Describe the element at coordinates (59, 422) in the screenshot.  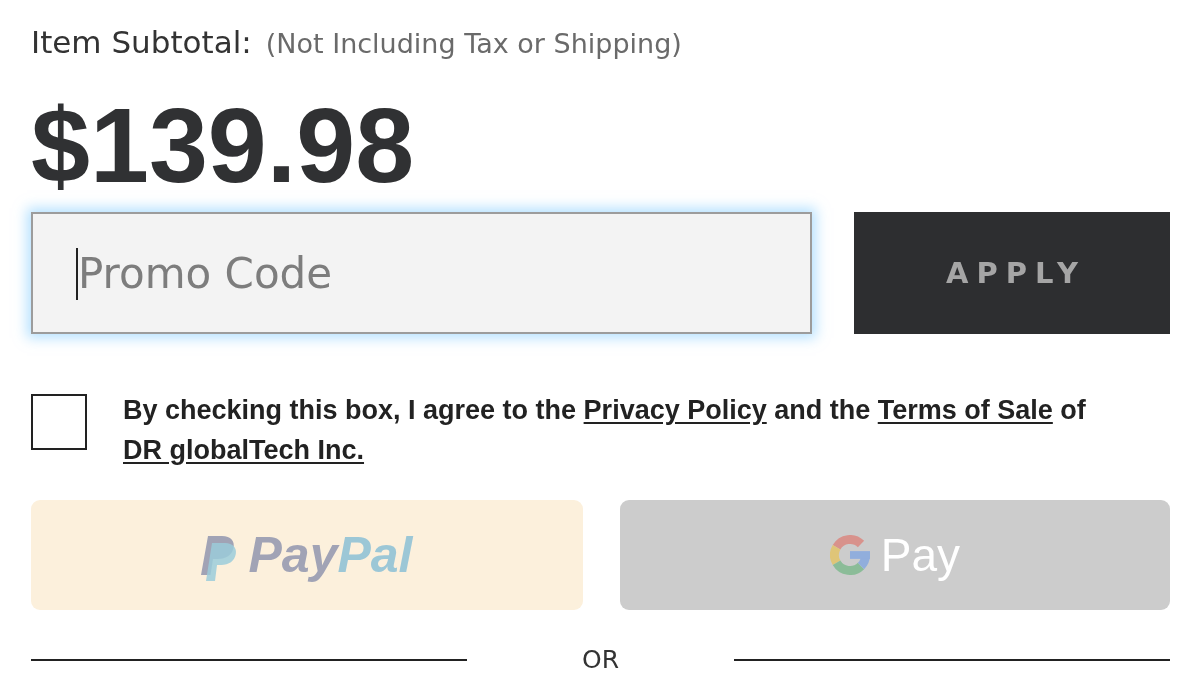
I see `checkbox` at that location.